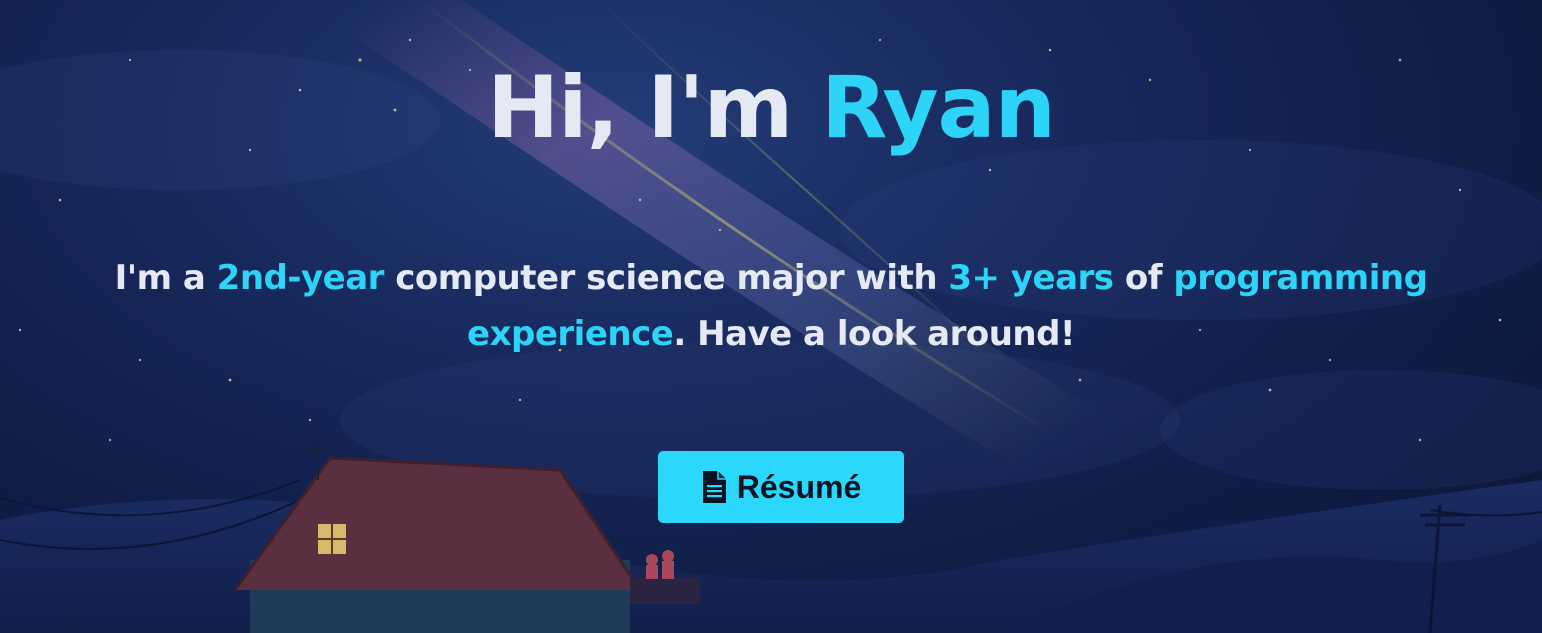  I want to click on resume-button-label: Résumé, so click(799, 486).